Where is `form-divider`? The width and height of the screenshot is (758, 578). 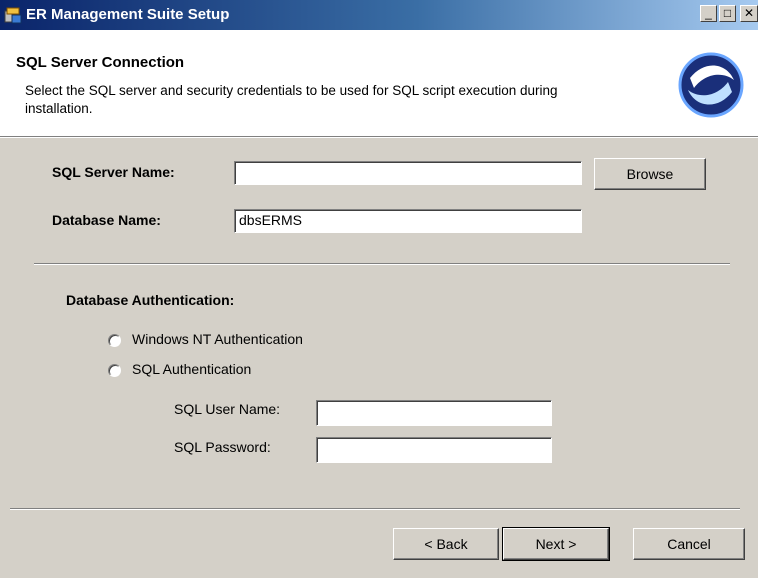 form-divider is located at coordinates (382, 264).